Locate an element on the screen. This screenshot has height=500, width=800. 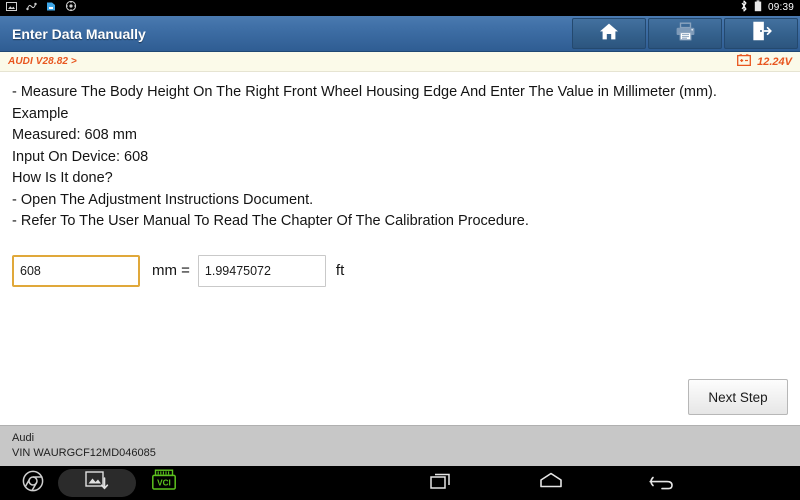
mm-unit-label: mm = is located at coordinates (171, 270).